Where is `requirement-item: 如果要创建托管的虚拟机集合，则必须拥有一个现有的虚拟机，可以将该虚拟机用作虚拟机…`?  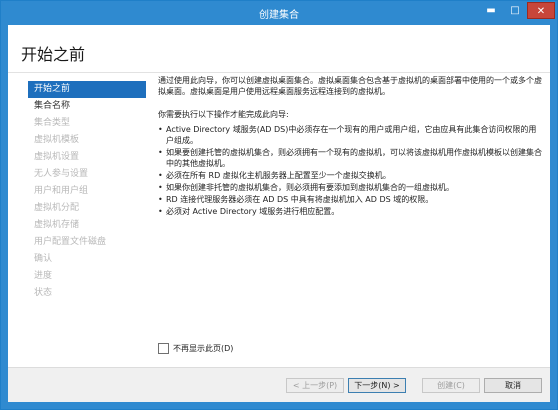 requirement-item: 如果要创建托管的虚拟机集合，则必须拥有一个现有的虚拟机，可以将该虚拟机用作虚拟机… is located at coordinates (350, 158).